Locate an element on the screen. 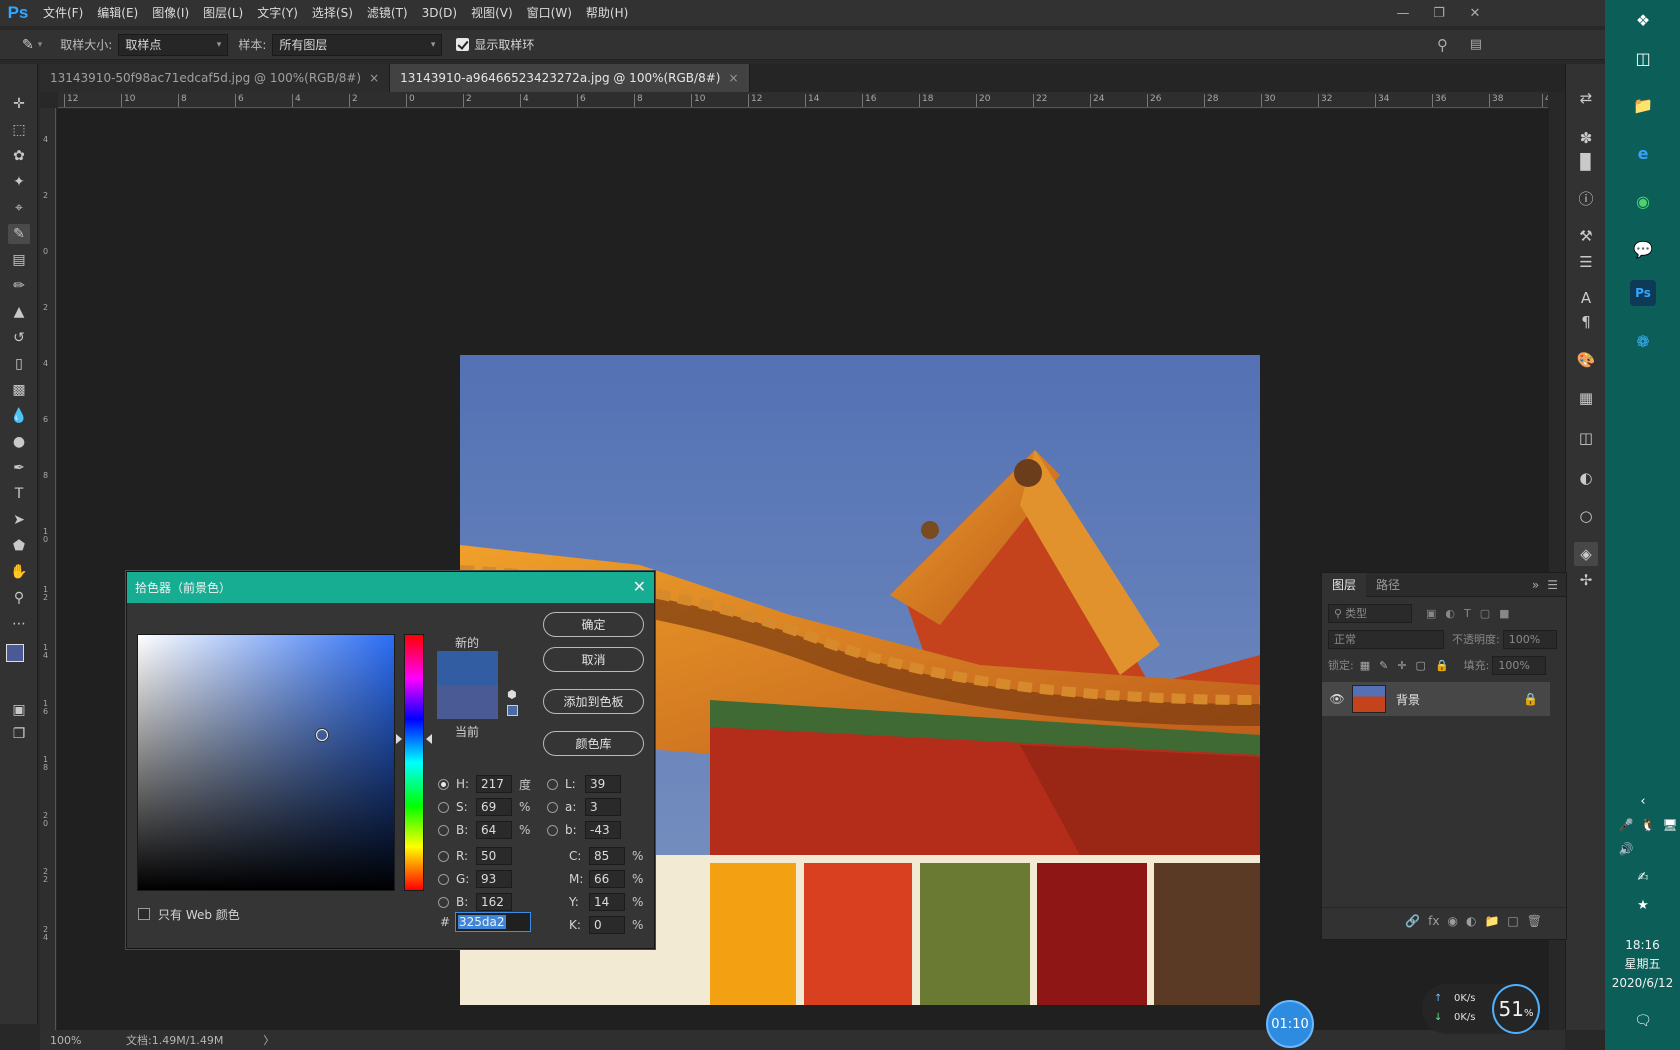 The width and height of the screenshot is (1680, 1050). more-tools-icon: ⋯ is located at coordinates (19, 624).